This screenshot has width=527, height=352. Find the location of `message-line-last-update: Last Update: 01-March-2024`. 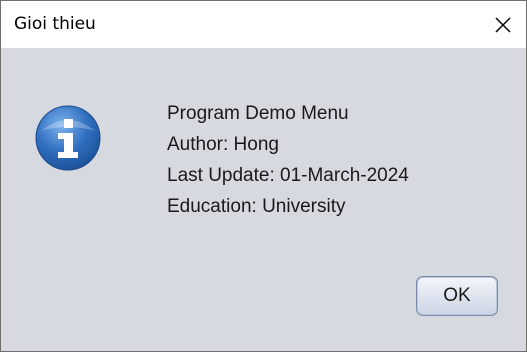

message-line-last-update: Last Update: 01-March-2024 is located at coordinates (288, 175).